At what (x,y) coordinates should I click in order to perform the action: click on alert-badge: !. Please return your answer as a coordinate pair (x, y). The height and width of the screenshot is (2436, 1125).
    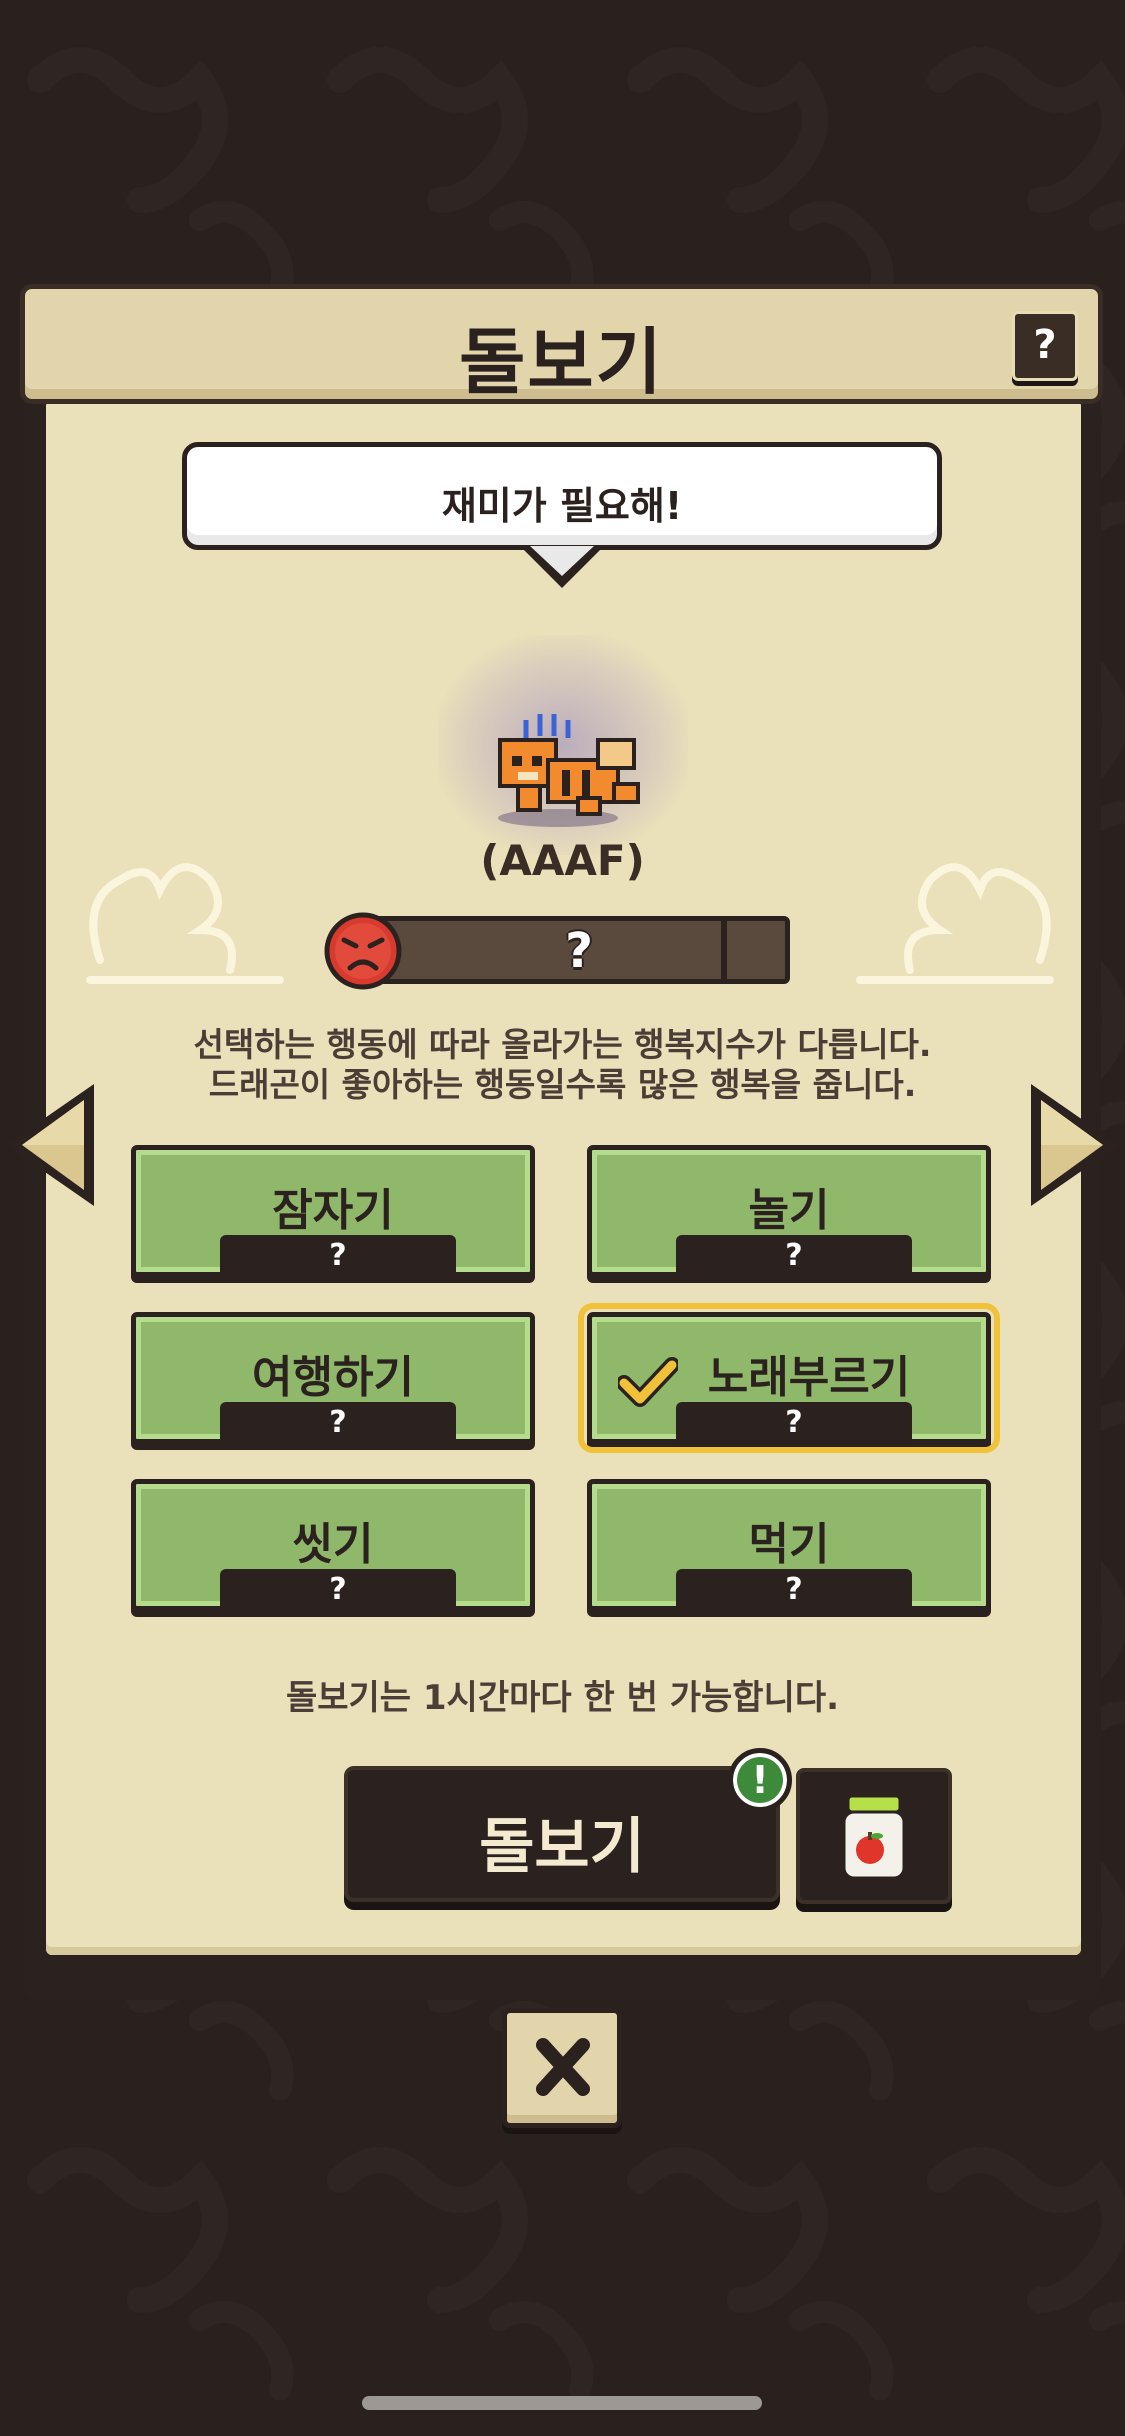
    Looking at the image, I should click on (760, 1780).